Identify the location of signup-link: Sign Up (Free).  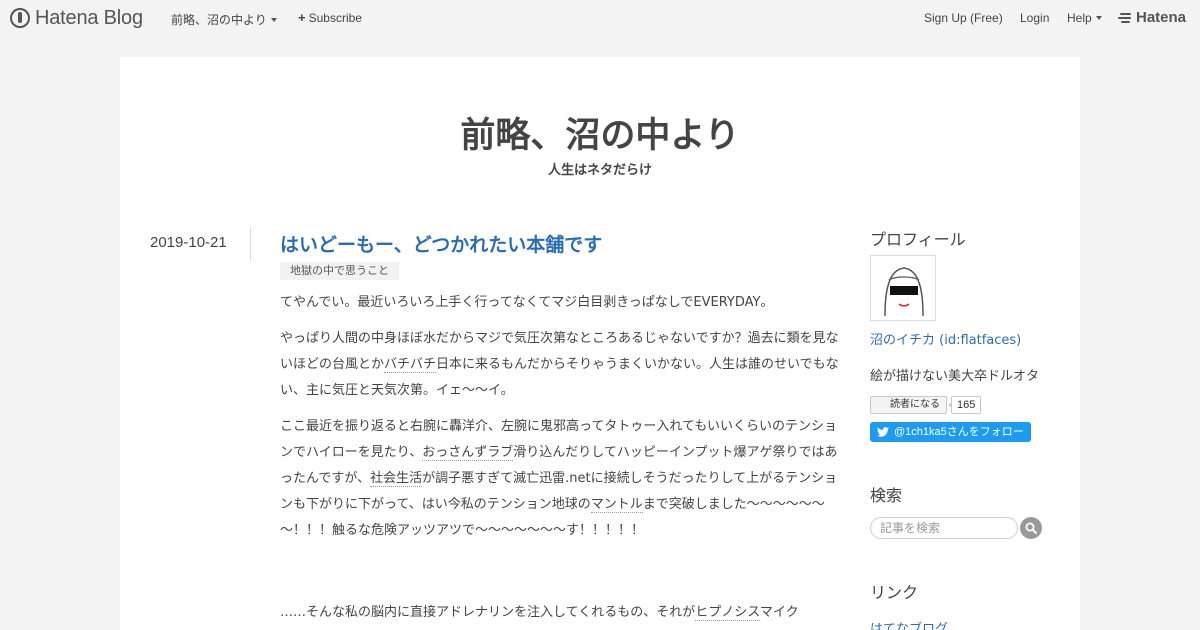
(963, 18).